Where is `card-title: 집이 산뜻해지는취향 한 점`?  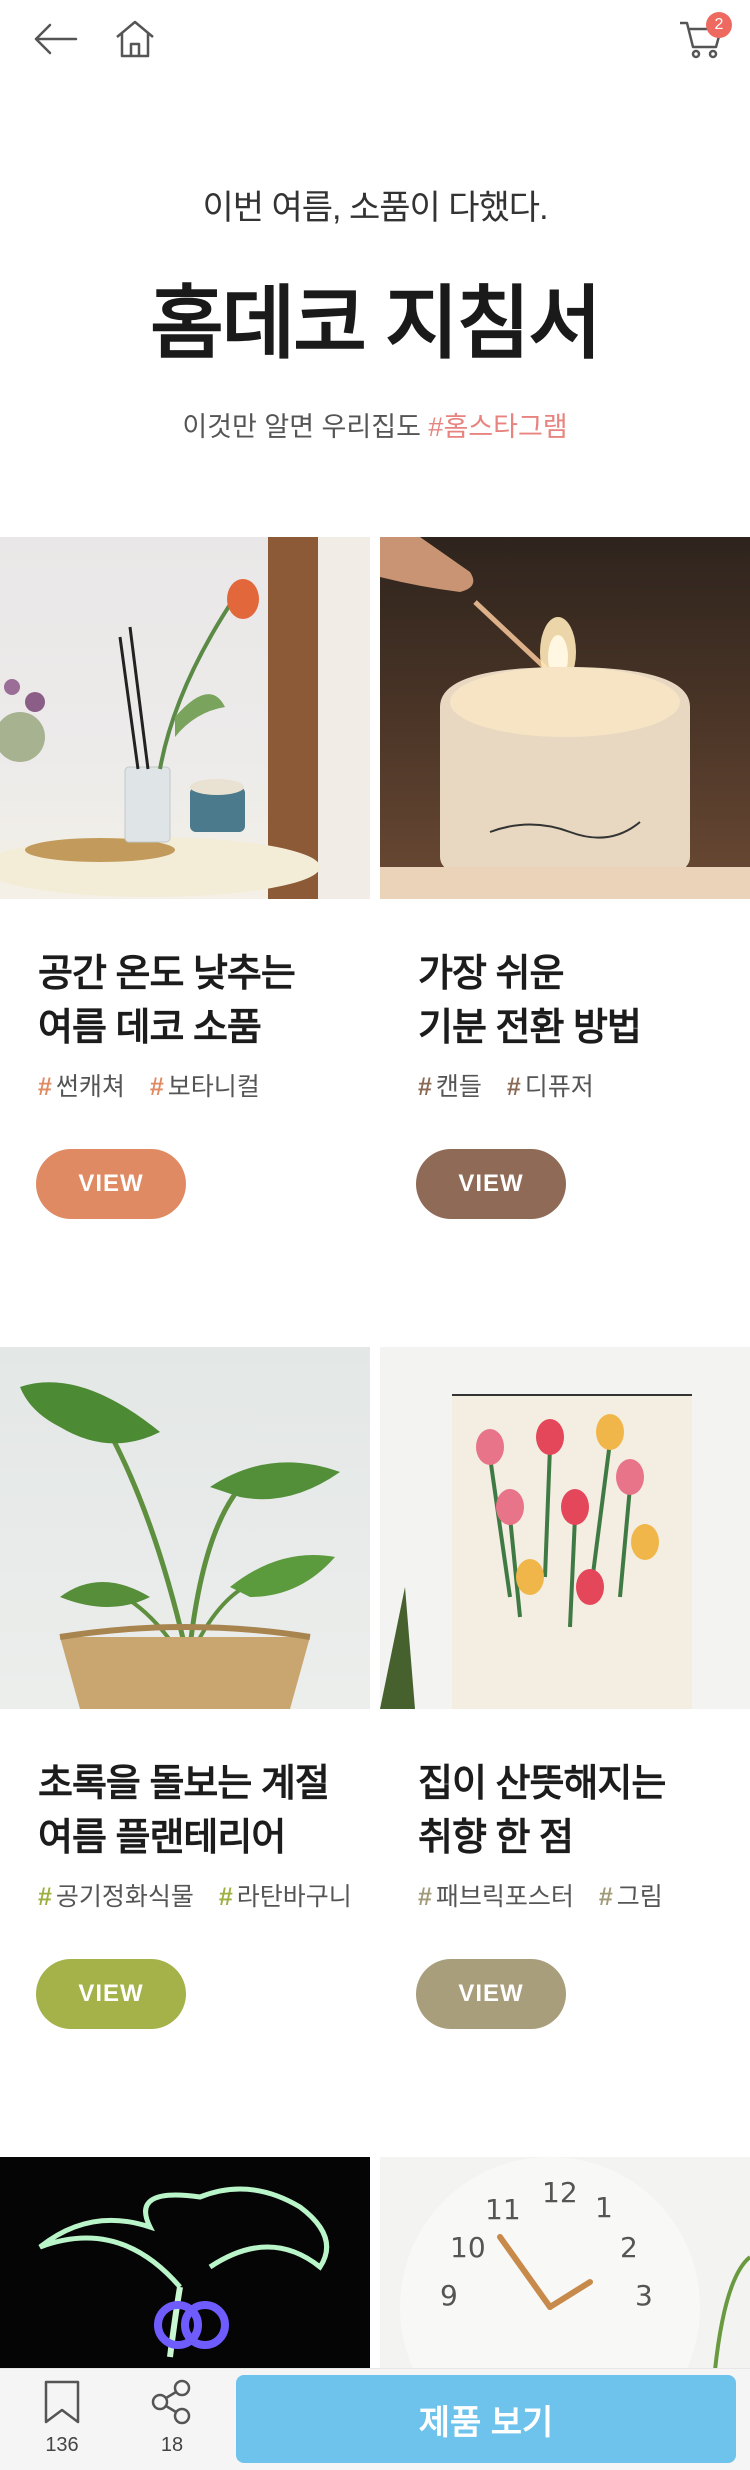
card-title: 집이 산뜻해지는취향 한 점 is located at coordinates (542, 1811).